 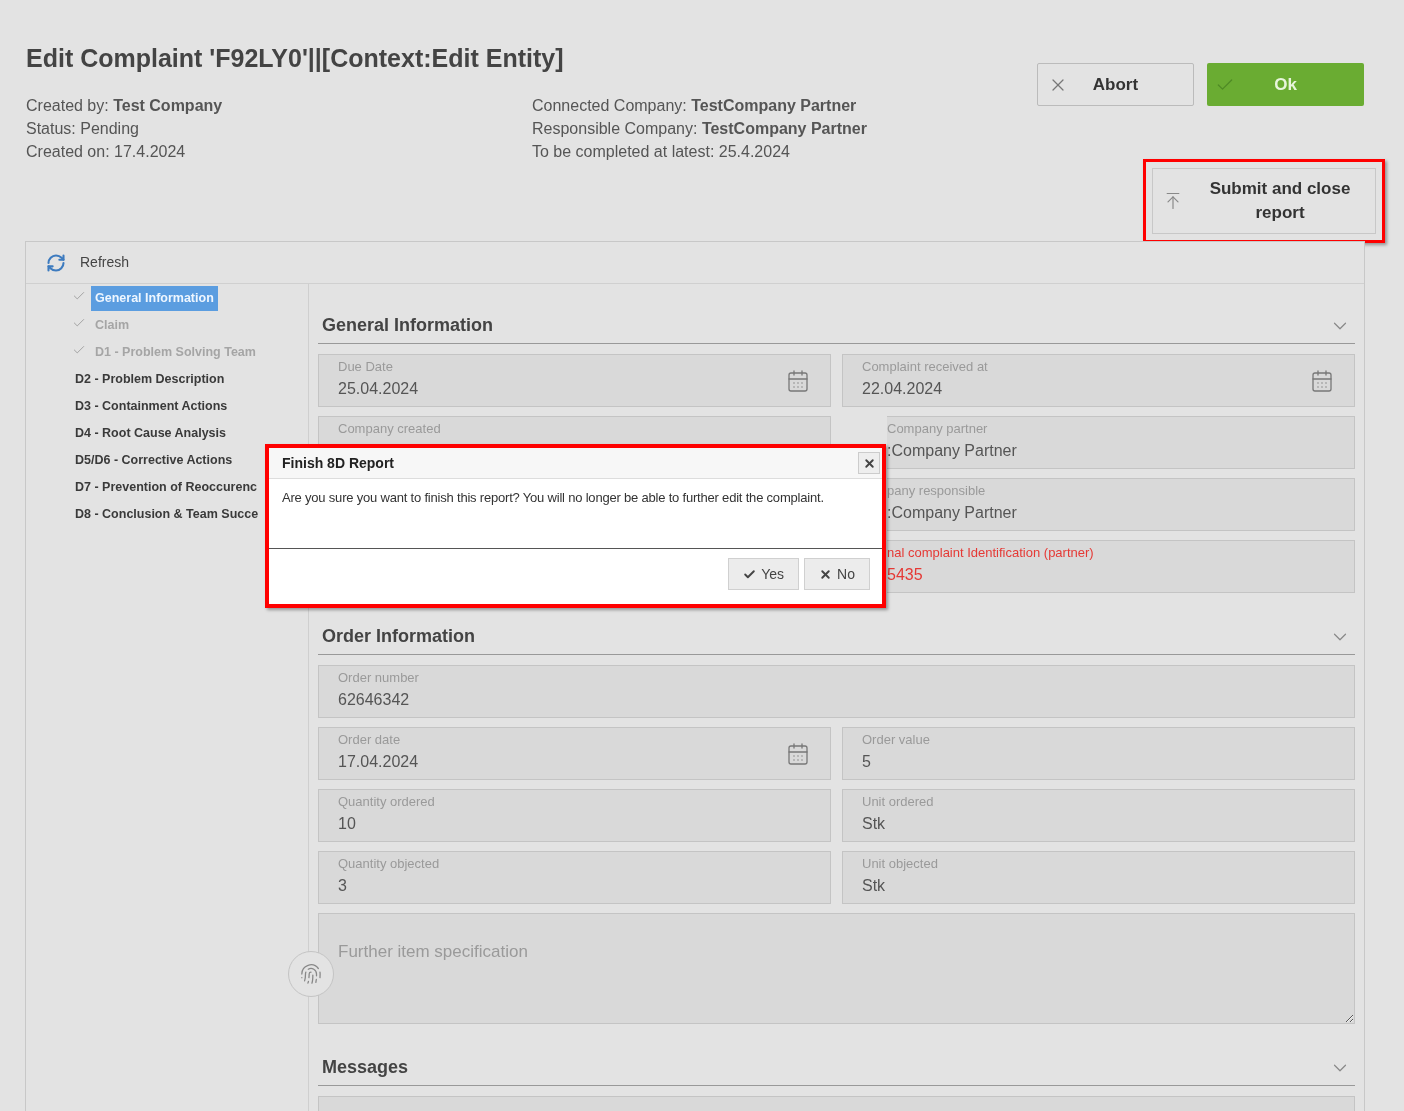 What do you see at coordinates (1098, 815) in the screenshot?
I see `form-field: Unit ordered Stk` at bounding box center [1098, 815].